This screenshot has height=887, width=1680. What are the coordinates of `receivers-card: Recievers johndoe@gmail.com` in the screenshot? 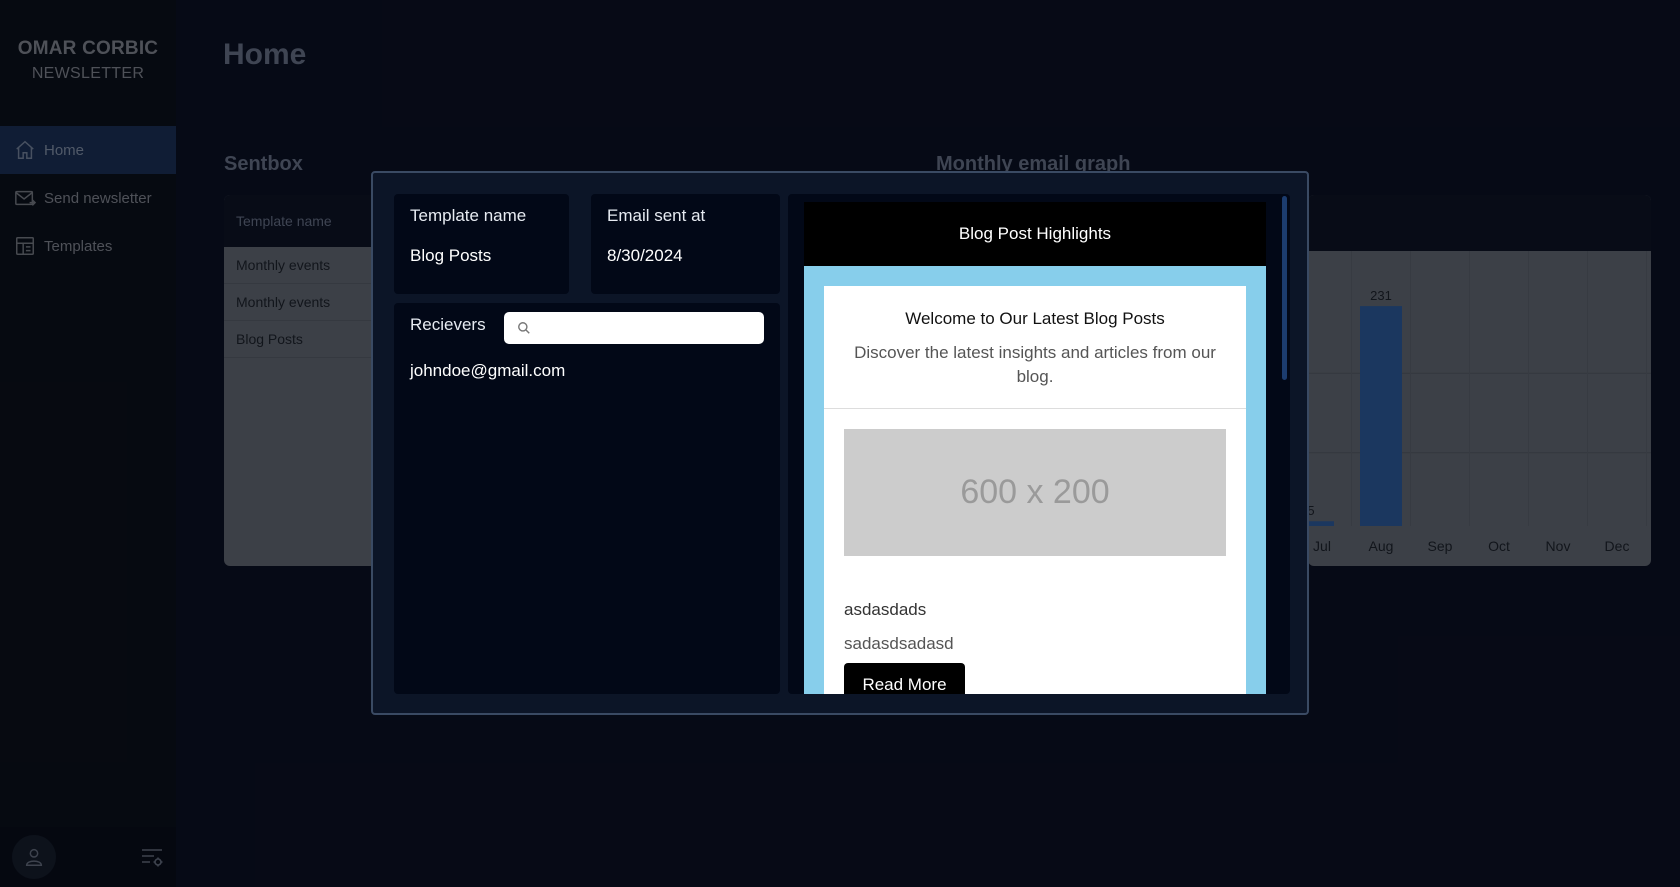 It's located at (587, 498).